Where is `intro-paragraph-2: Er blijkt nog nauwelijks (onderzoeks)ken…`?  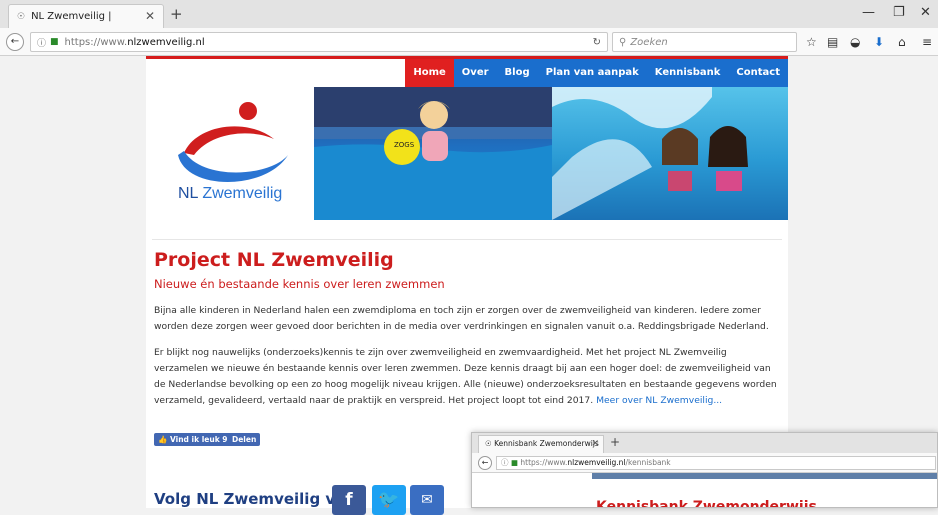 intro-paragraph-2: Er blijkt nog nauwelijks (onderzoeks)ken… is located at coordinates (467, 377).